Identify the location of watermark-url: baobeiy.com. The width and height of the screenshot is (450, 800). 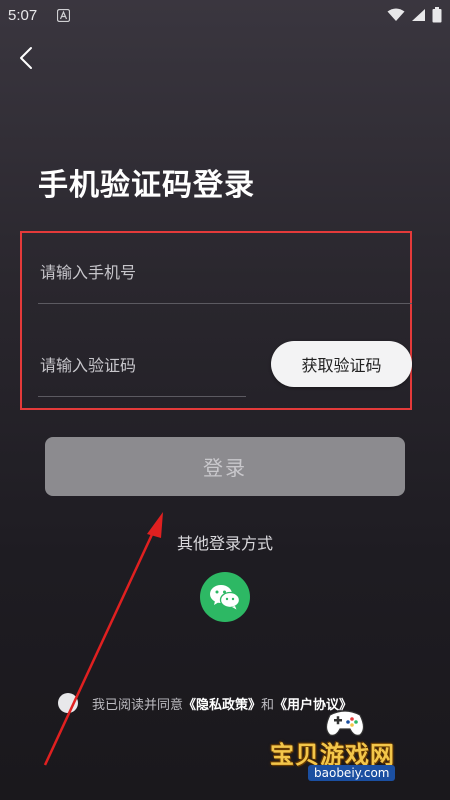
(352, 773).